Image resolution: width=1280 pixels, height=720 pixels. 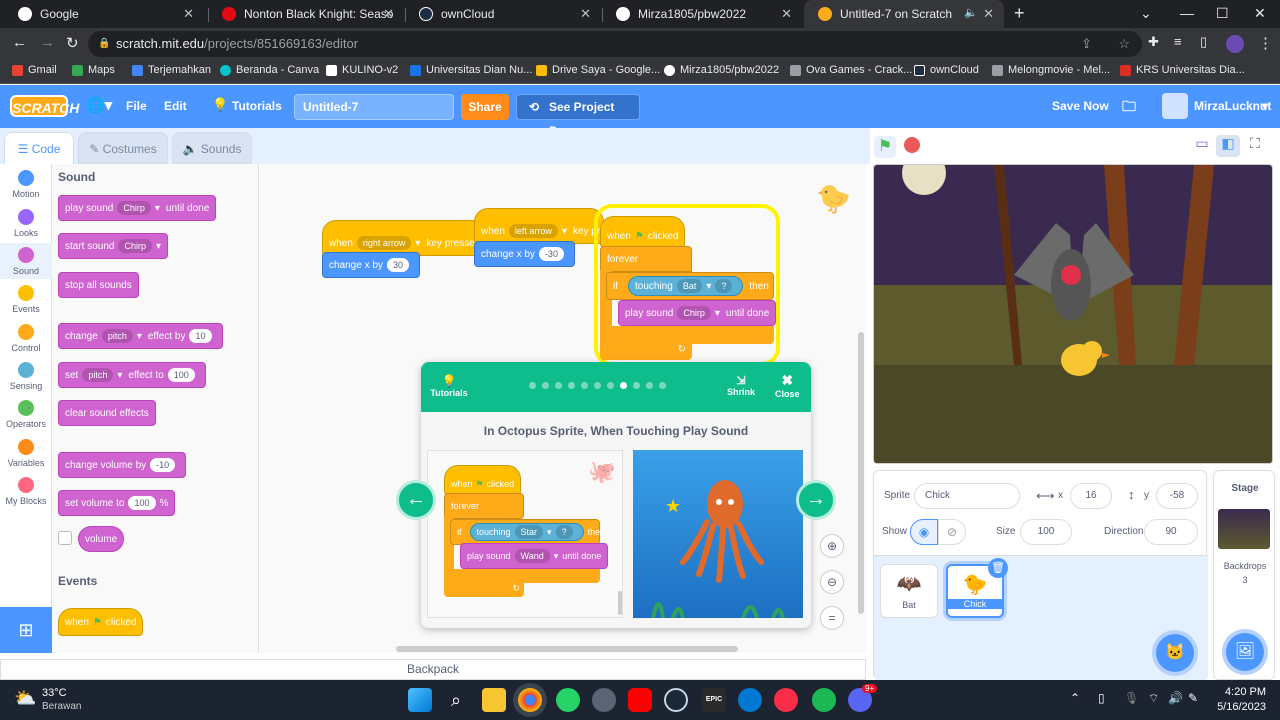 What do you see at coordinates (26, 376) in the screenshot?
I see `category-sensing: Sensing` at bounding box center [26, 376].